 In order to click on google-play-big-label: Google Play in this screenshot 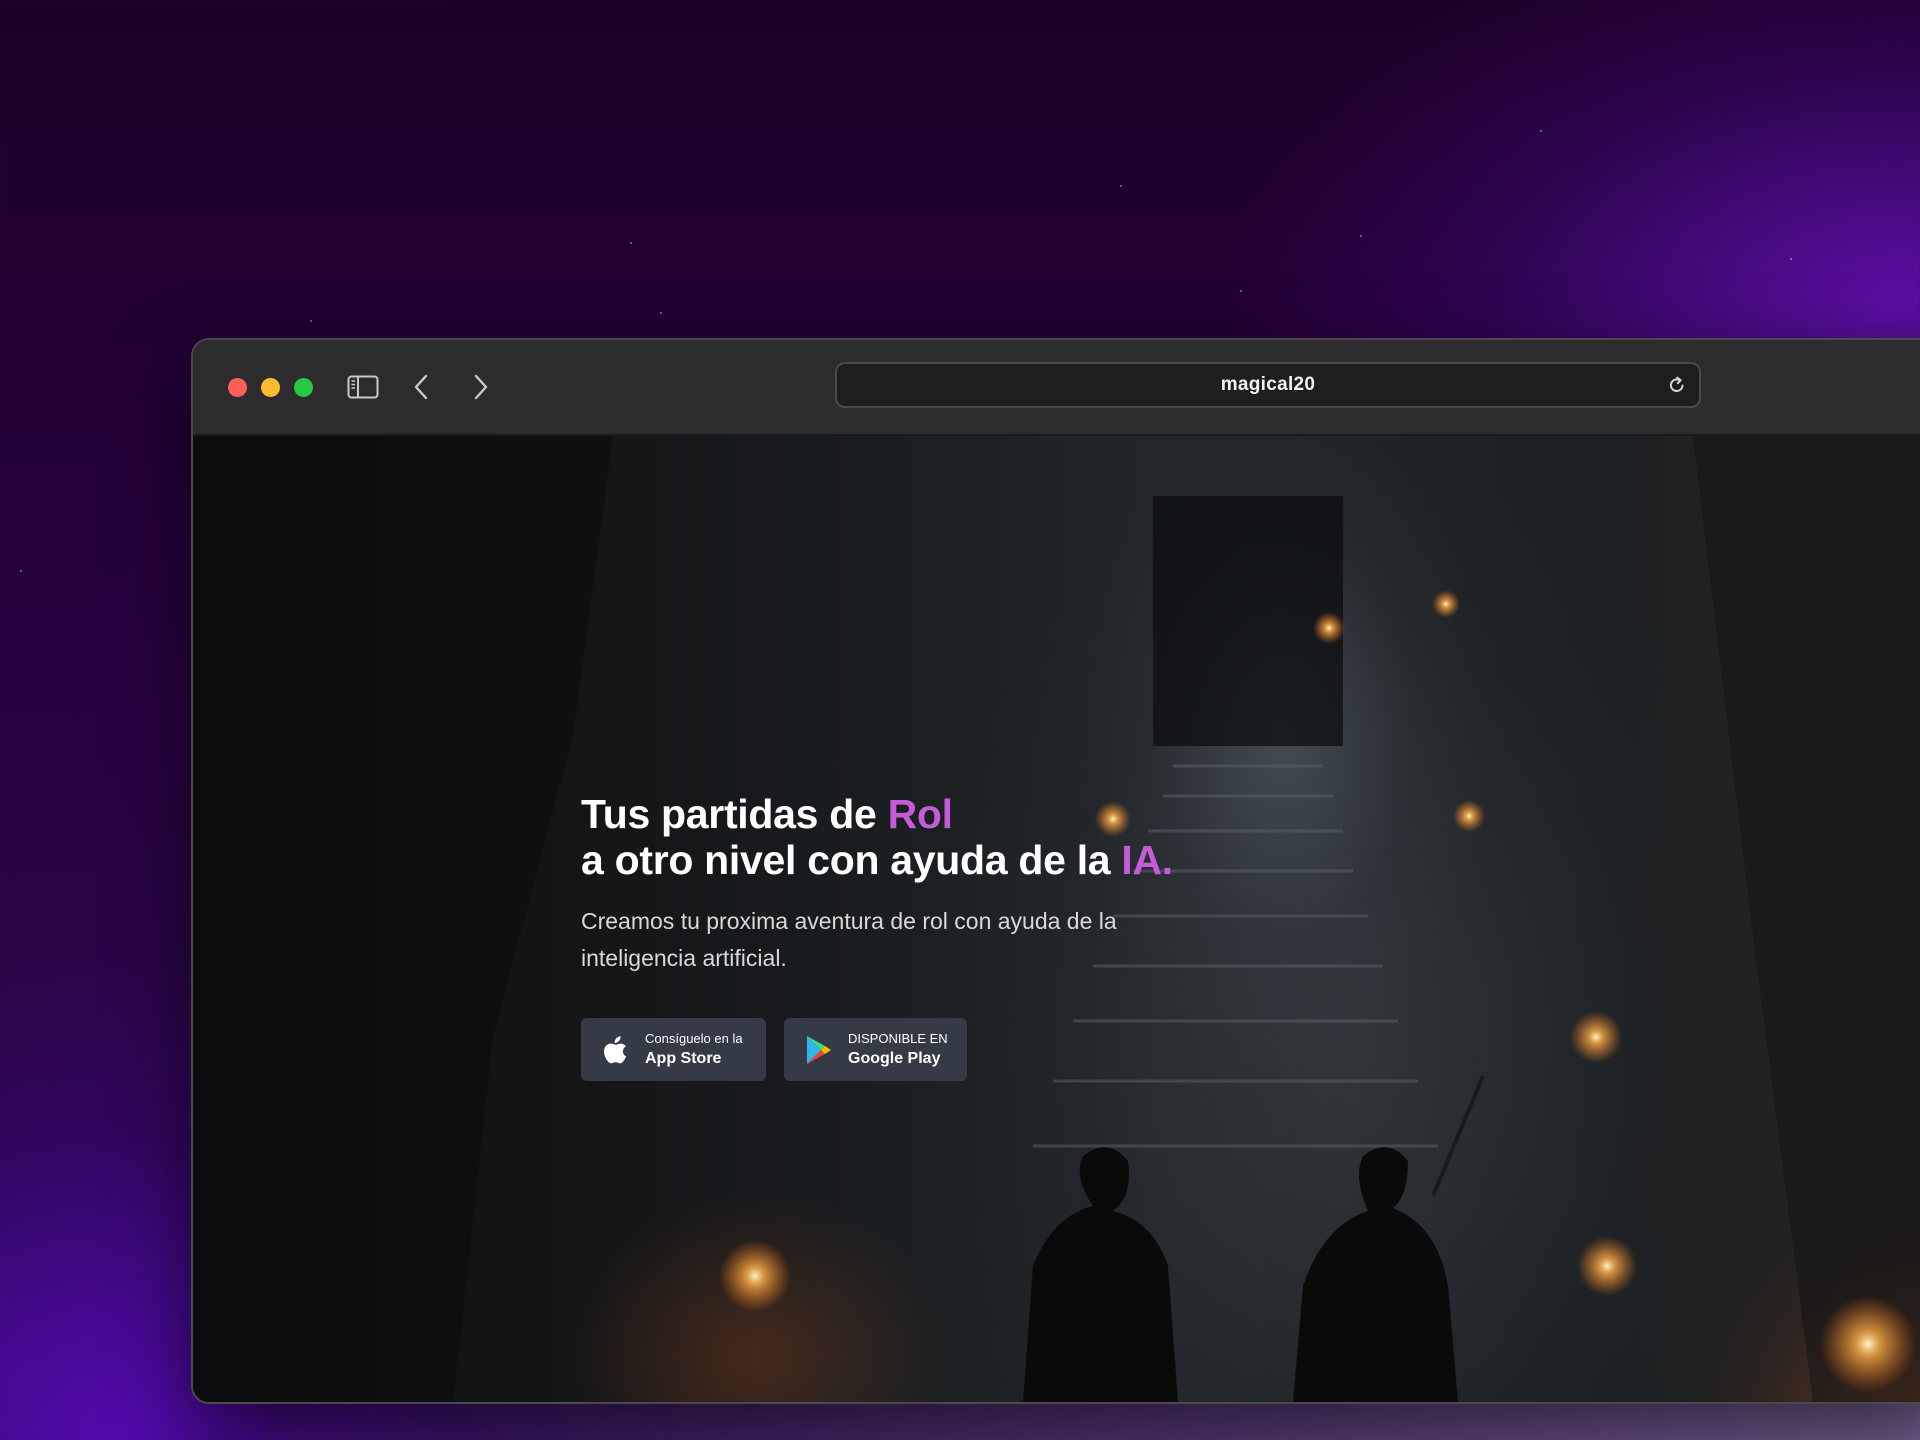, I will do `click(894, 1058)`.